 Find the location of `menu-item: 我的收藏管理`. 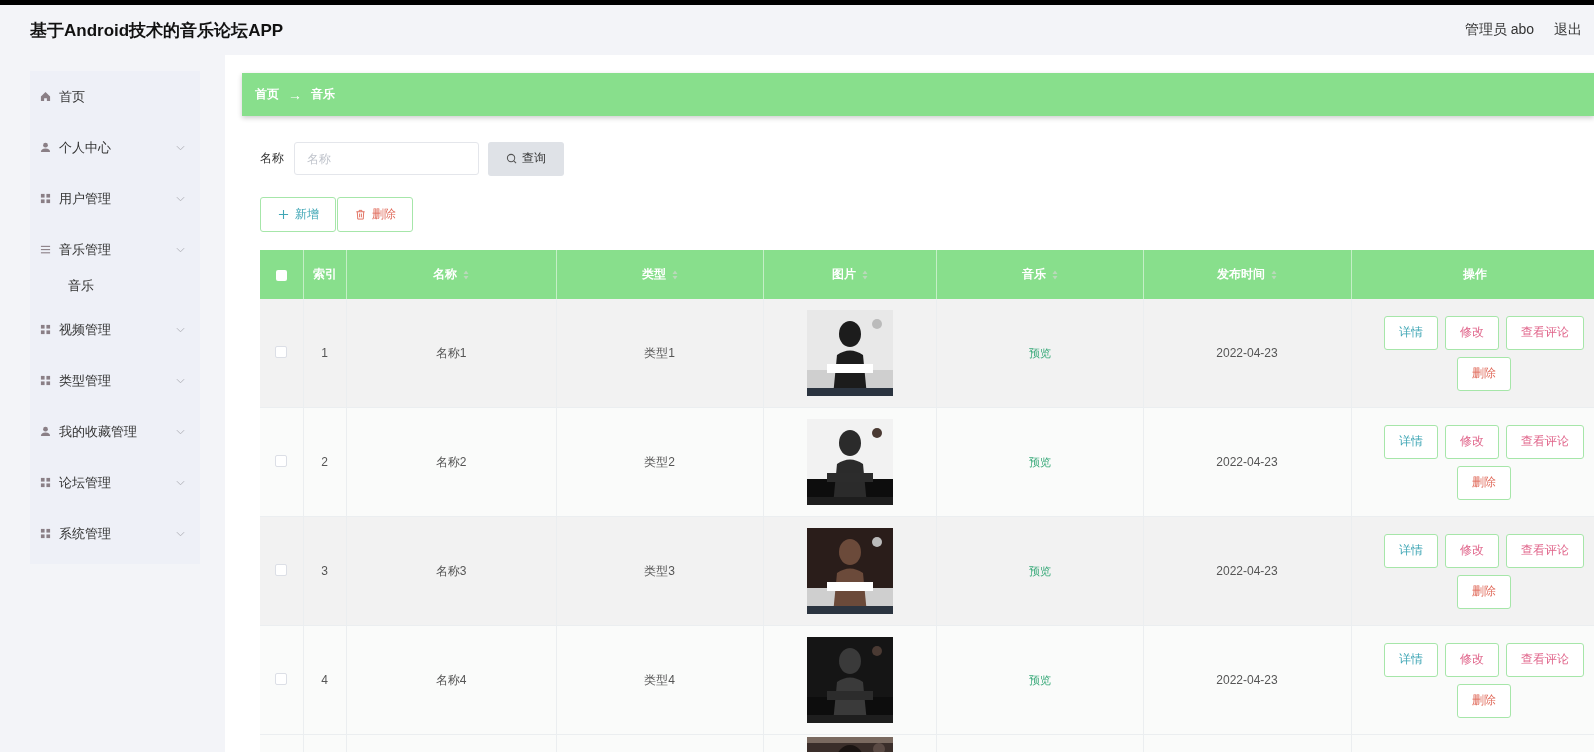

menu-item: 我的收藏管理 is located at coordinates (115, 431).